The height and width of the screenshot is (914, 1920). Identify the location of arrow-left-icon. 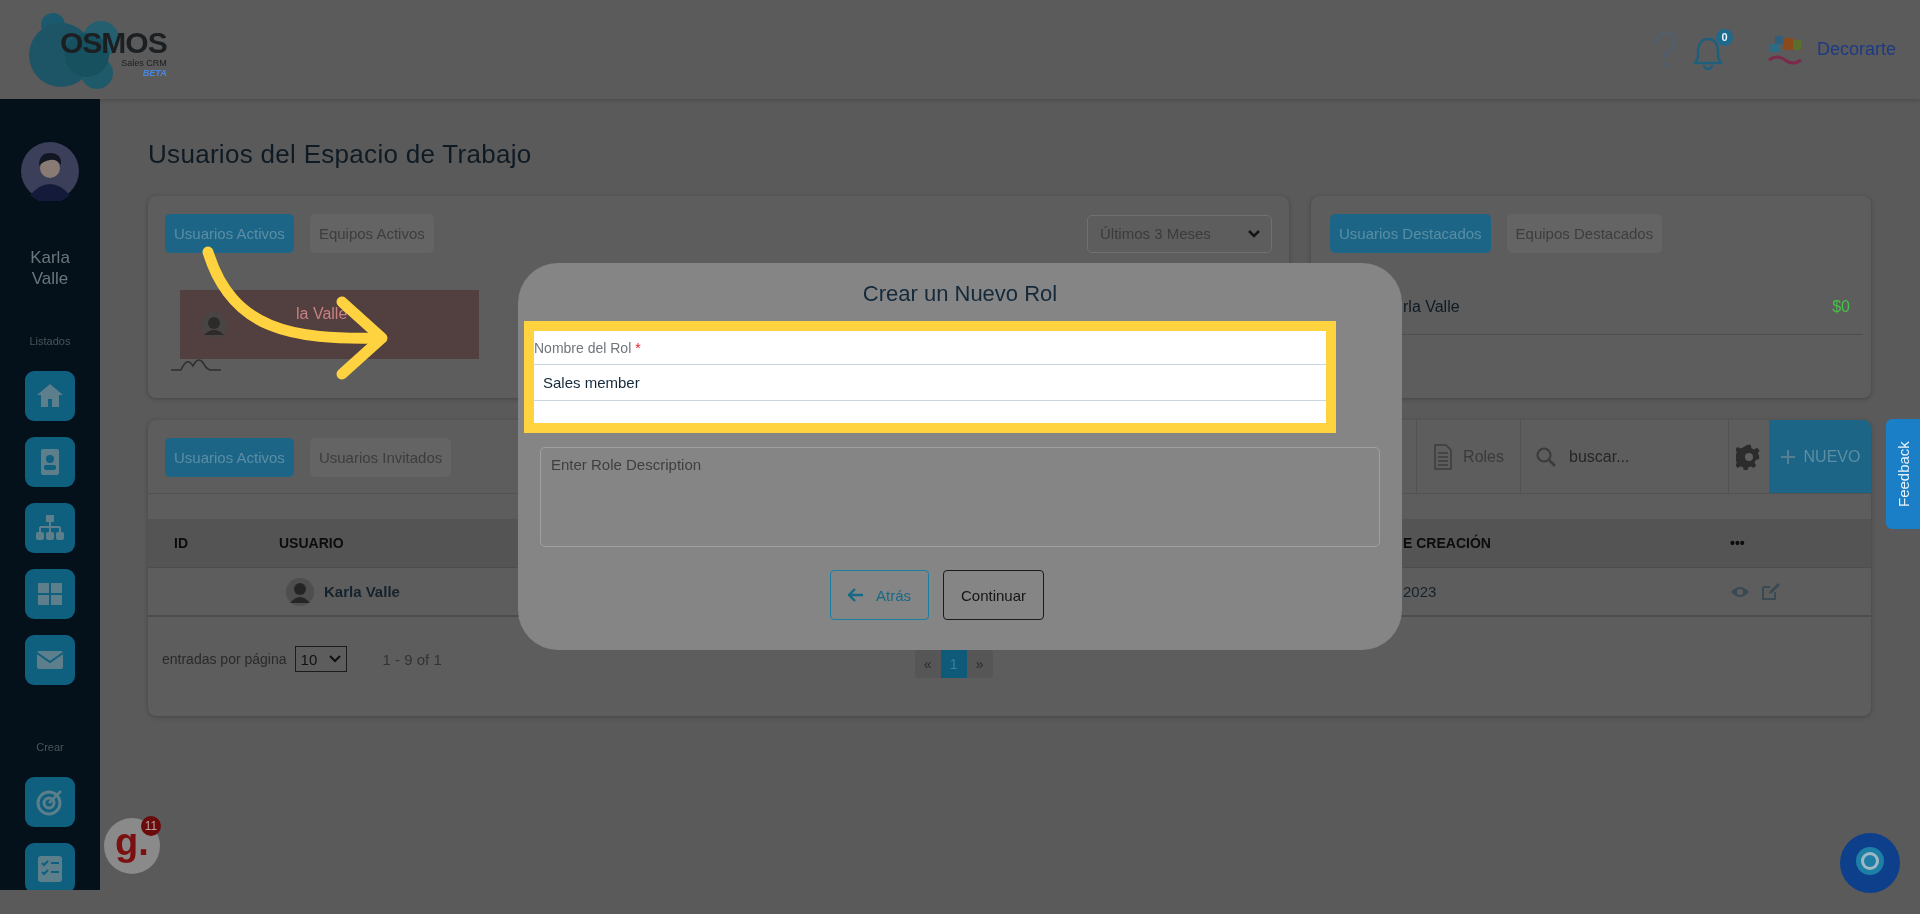
(855, 595).